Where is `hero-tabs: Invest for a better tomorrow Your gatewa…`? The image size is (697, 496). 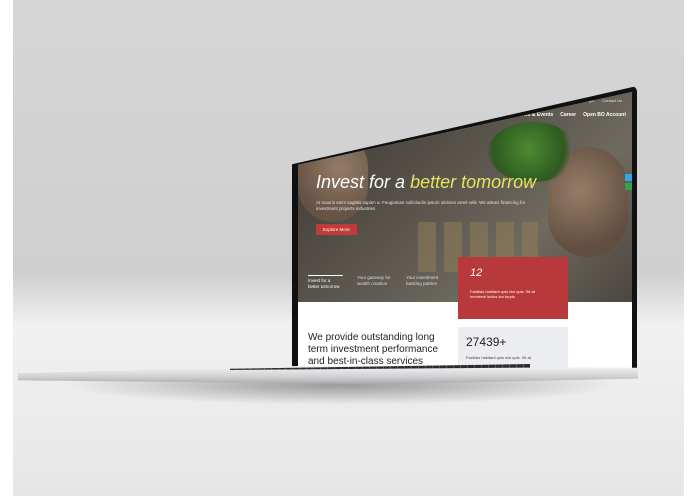 hero-tabs: Invest for a better tomorrow Your gatewa… is located at coordinates (374, 282).